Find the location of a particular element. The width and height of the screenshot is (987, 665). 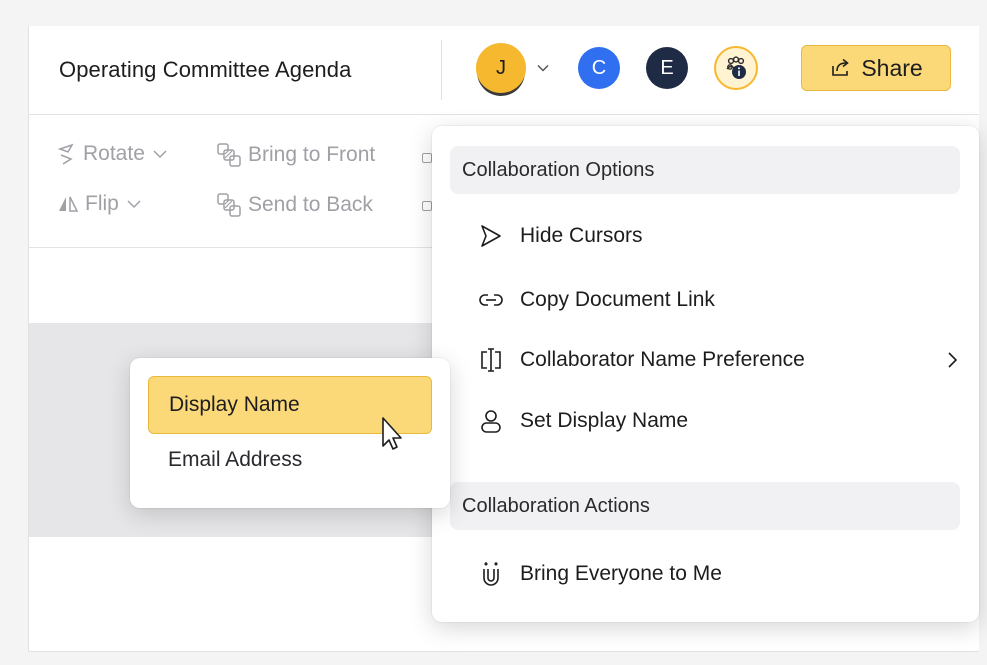

menu-item-copy-link: Copy Document Link is located at coordinates (718, 300).